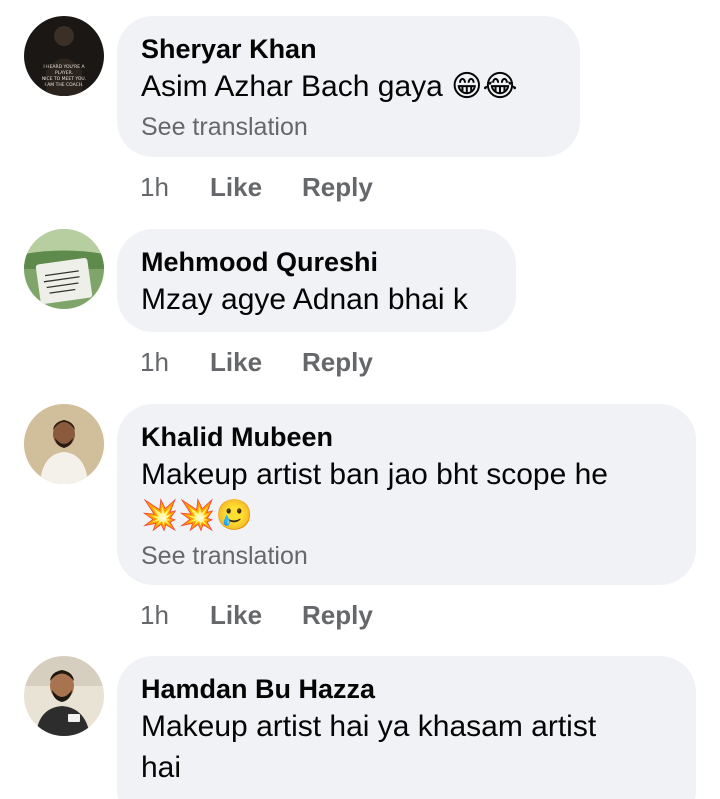 Image resolution: width=720 pixels, height=799 pixels. Describe the element at coordinates (369, 726) in the screenshot. I see `comment-text: Makeup artist hai ya khasam artist` at that location.